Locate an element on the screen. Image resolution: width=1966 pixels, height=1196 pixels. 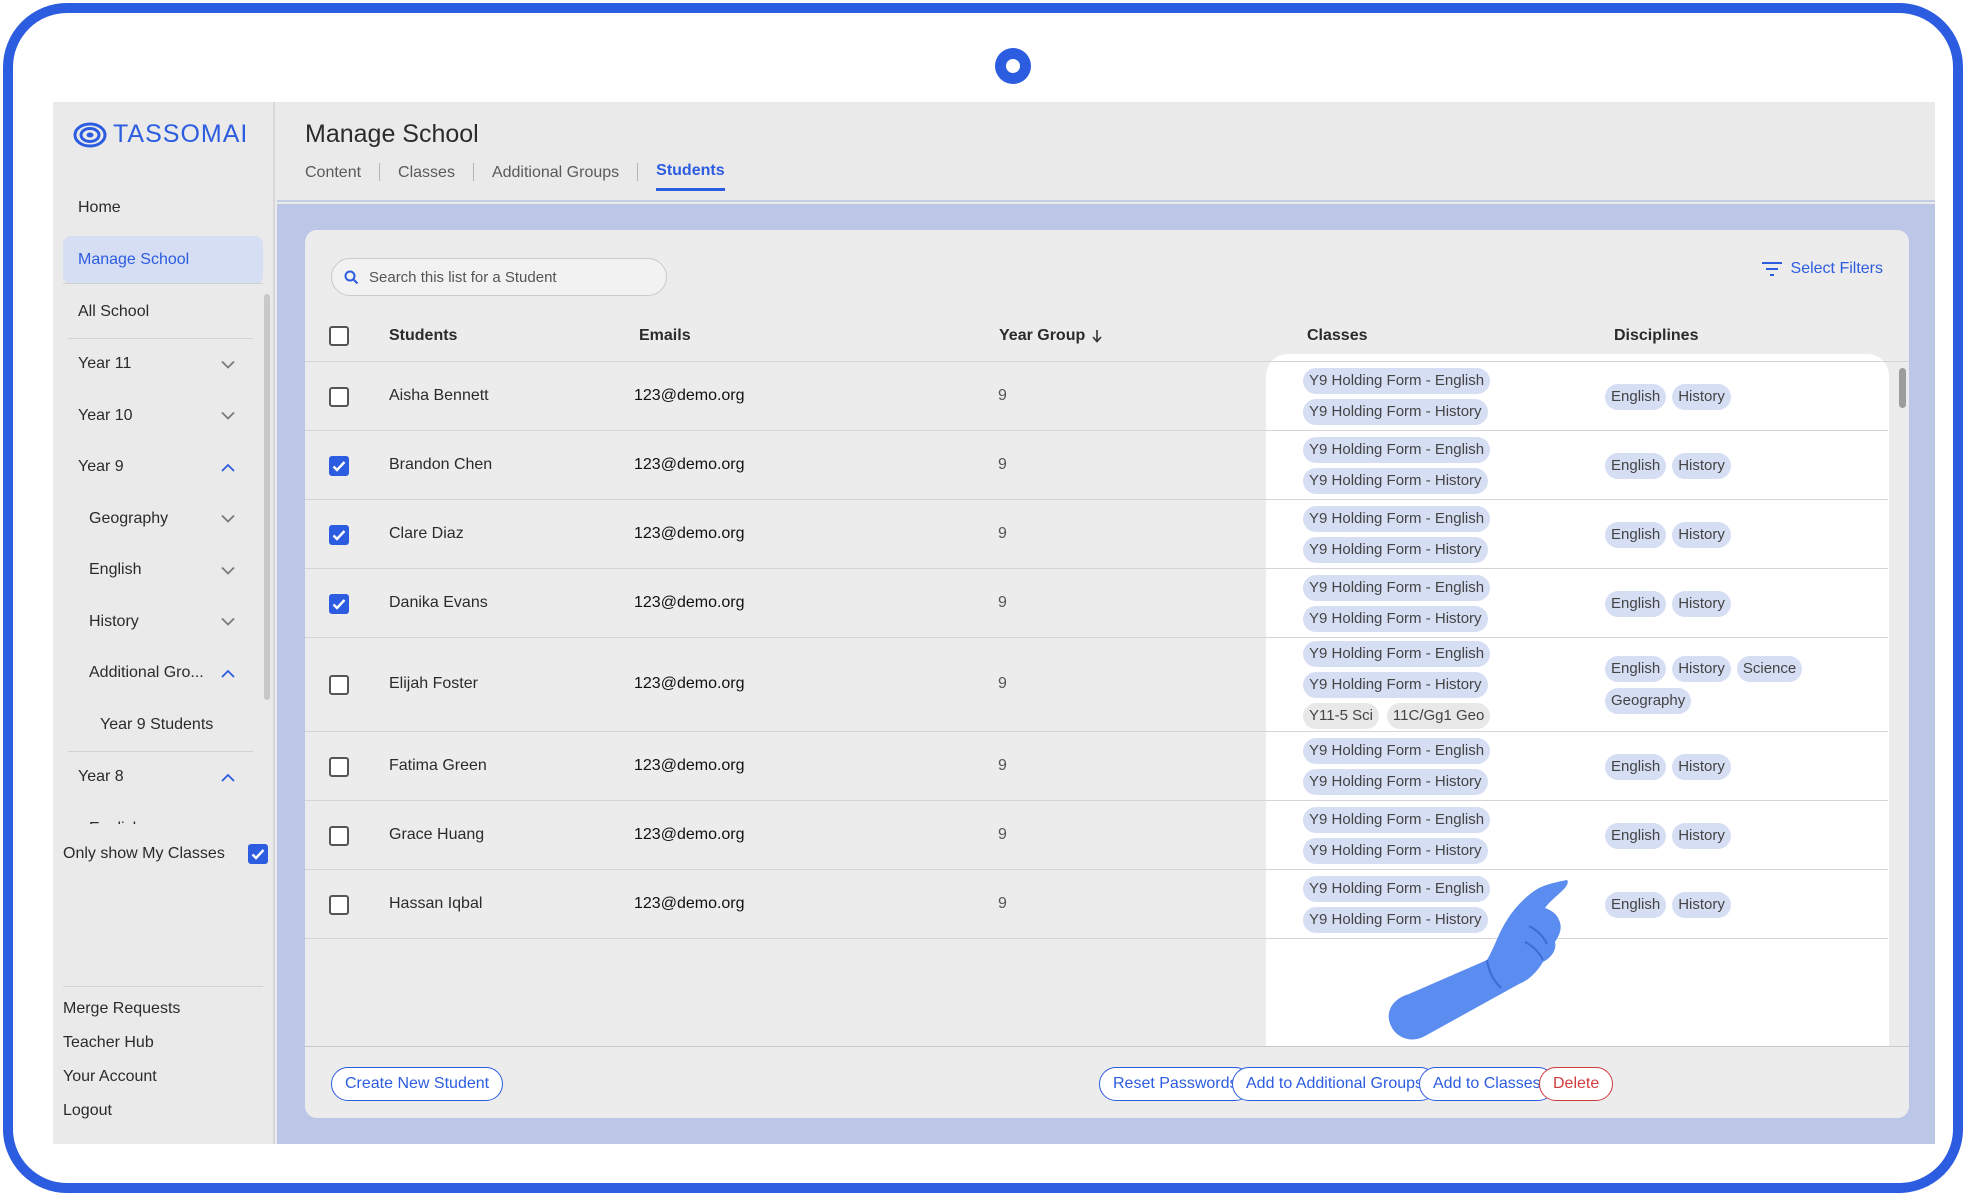
tree-item: Year 9 Students is located at coordinates (158, 725).